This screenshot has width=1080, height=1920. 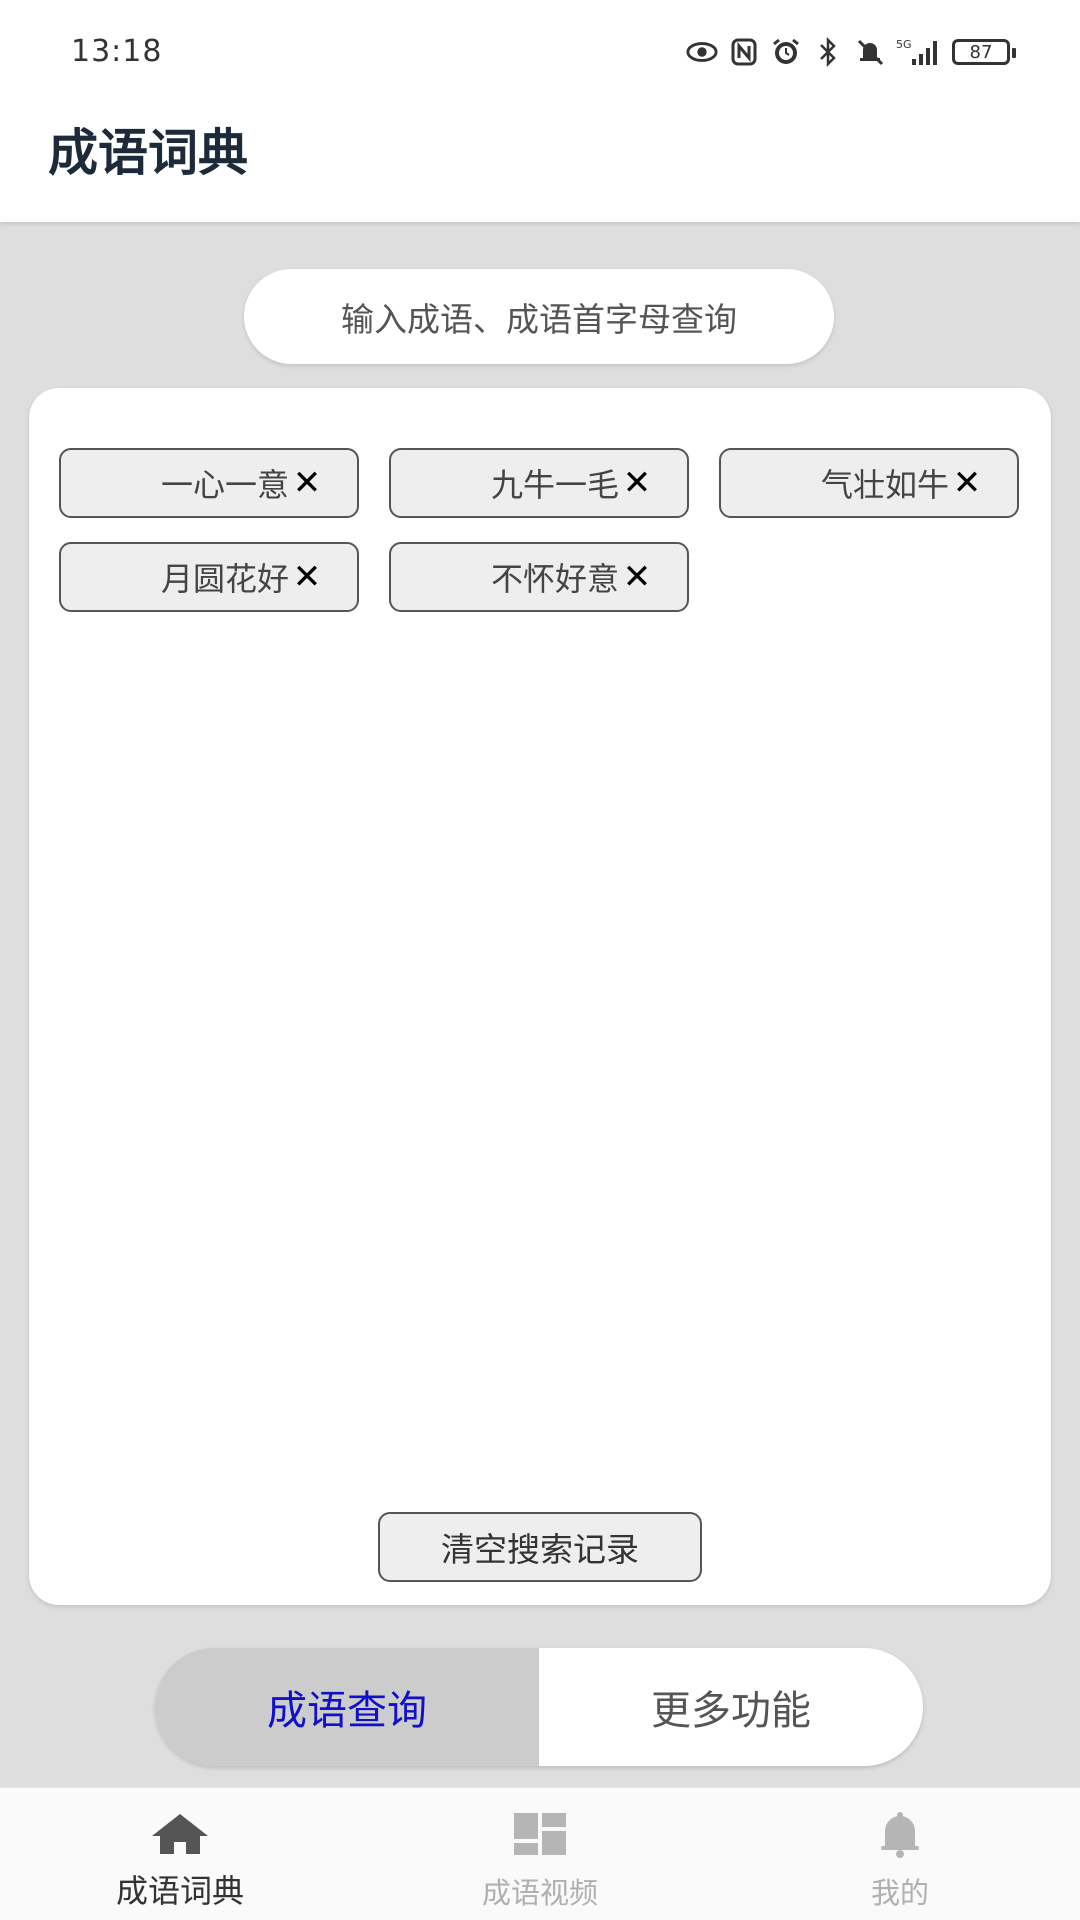 What do you see at coordinates (744, 52) in the screenshot?
I see `nfc-icon` at bounding box center [744, 52].